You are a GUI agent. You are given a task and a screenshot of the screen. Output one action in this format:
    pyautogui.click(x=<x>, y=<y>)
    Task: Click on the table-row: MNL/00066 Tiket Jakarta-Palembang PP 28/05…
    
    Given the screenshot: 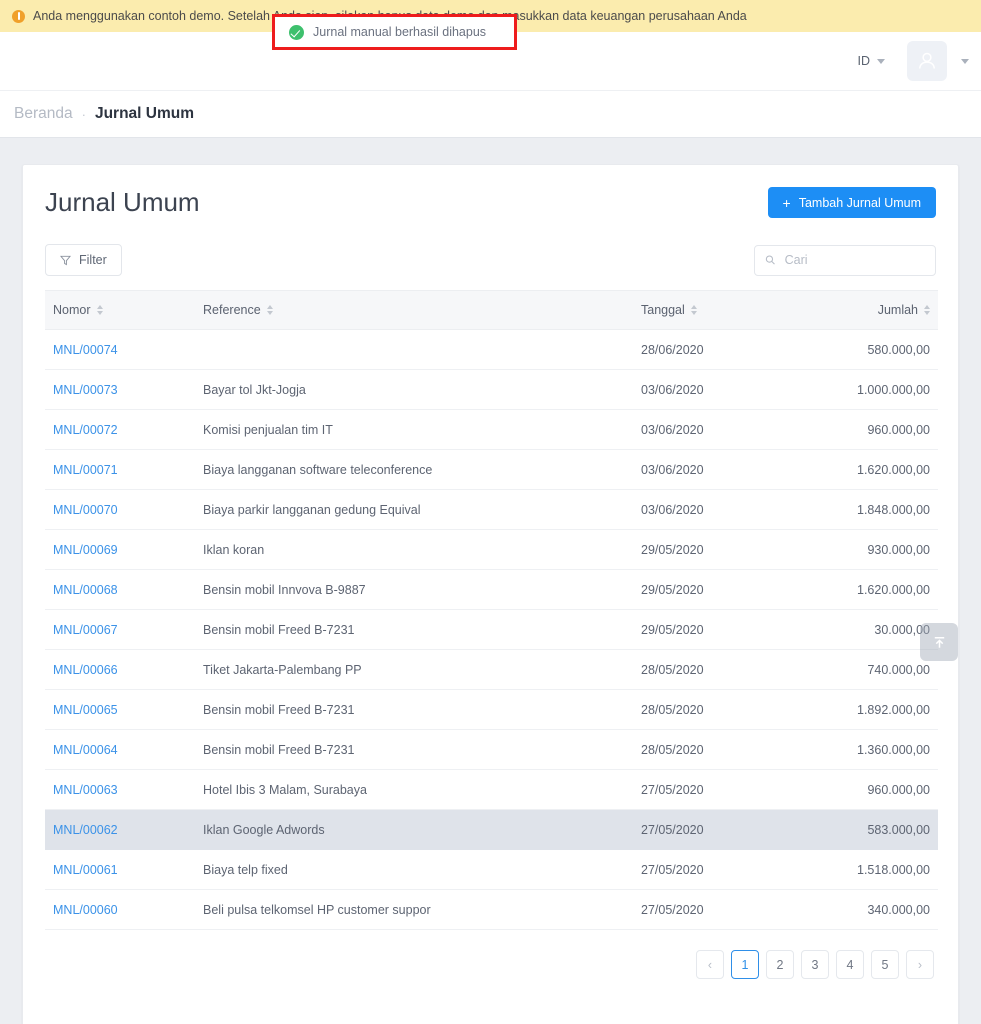 What is the action you would take?
    pyautogui.click(x=491, y=669)
    